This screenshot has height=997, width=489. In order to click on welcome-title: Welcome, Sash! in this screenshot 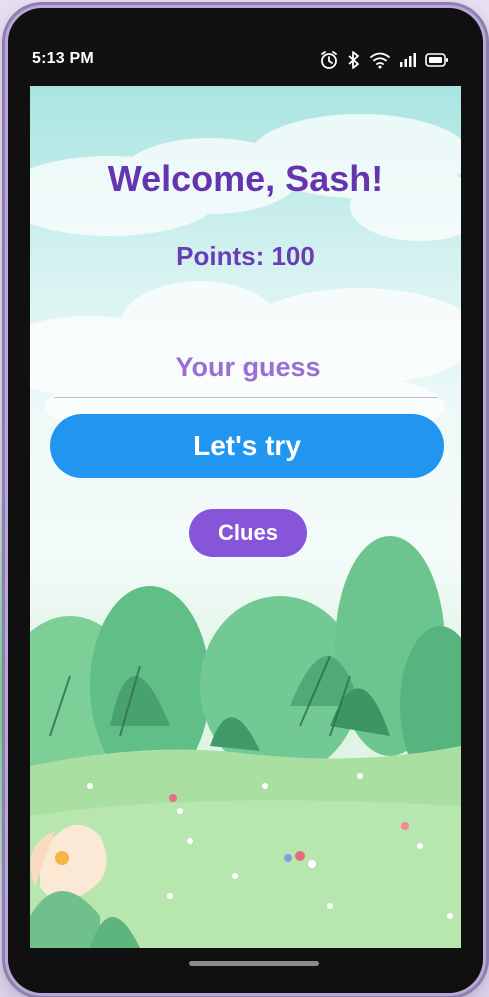, I will do `click(245, 178)`.